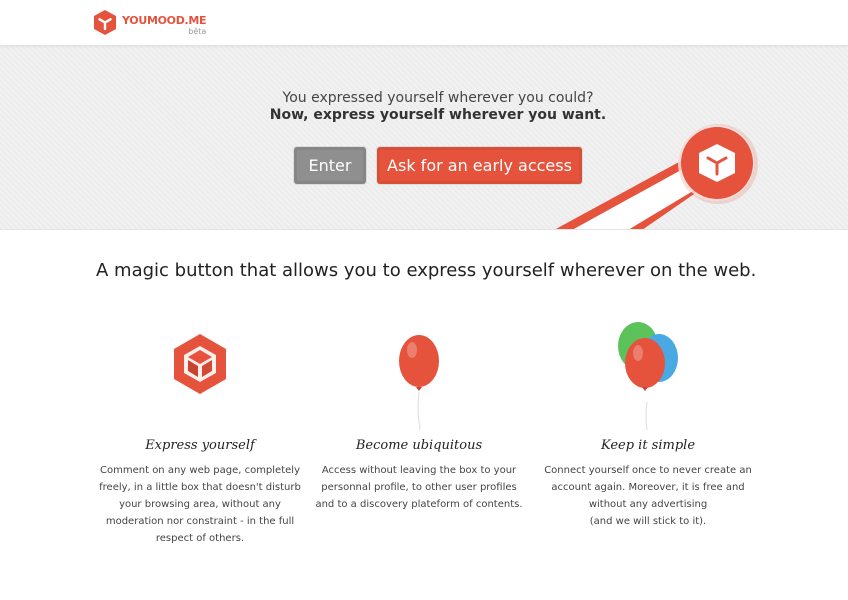 The height and width of the screenshot is (600, 848). I want to click on enter-button: Enter, so click(330, 165).